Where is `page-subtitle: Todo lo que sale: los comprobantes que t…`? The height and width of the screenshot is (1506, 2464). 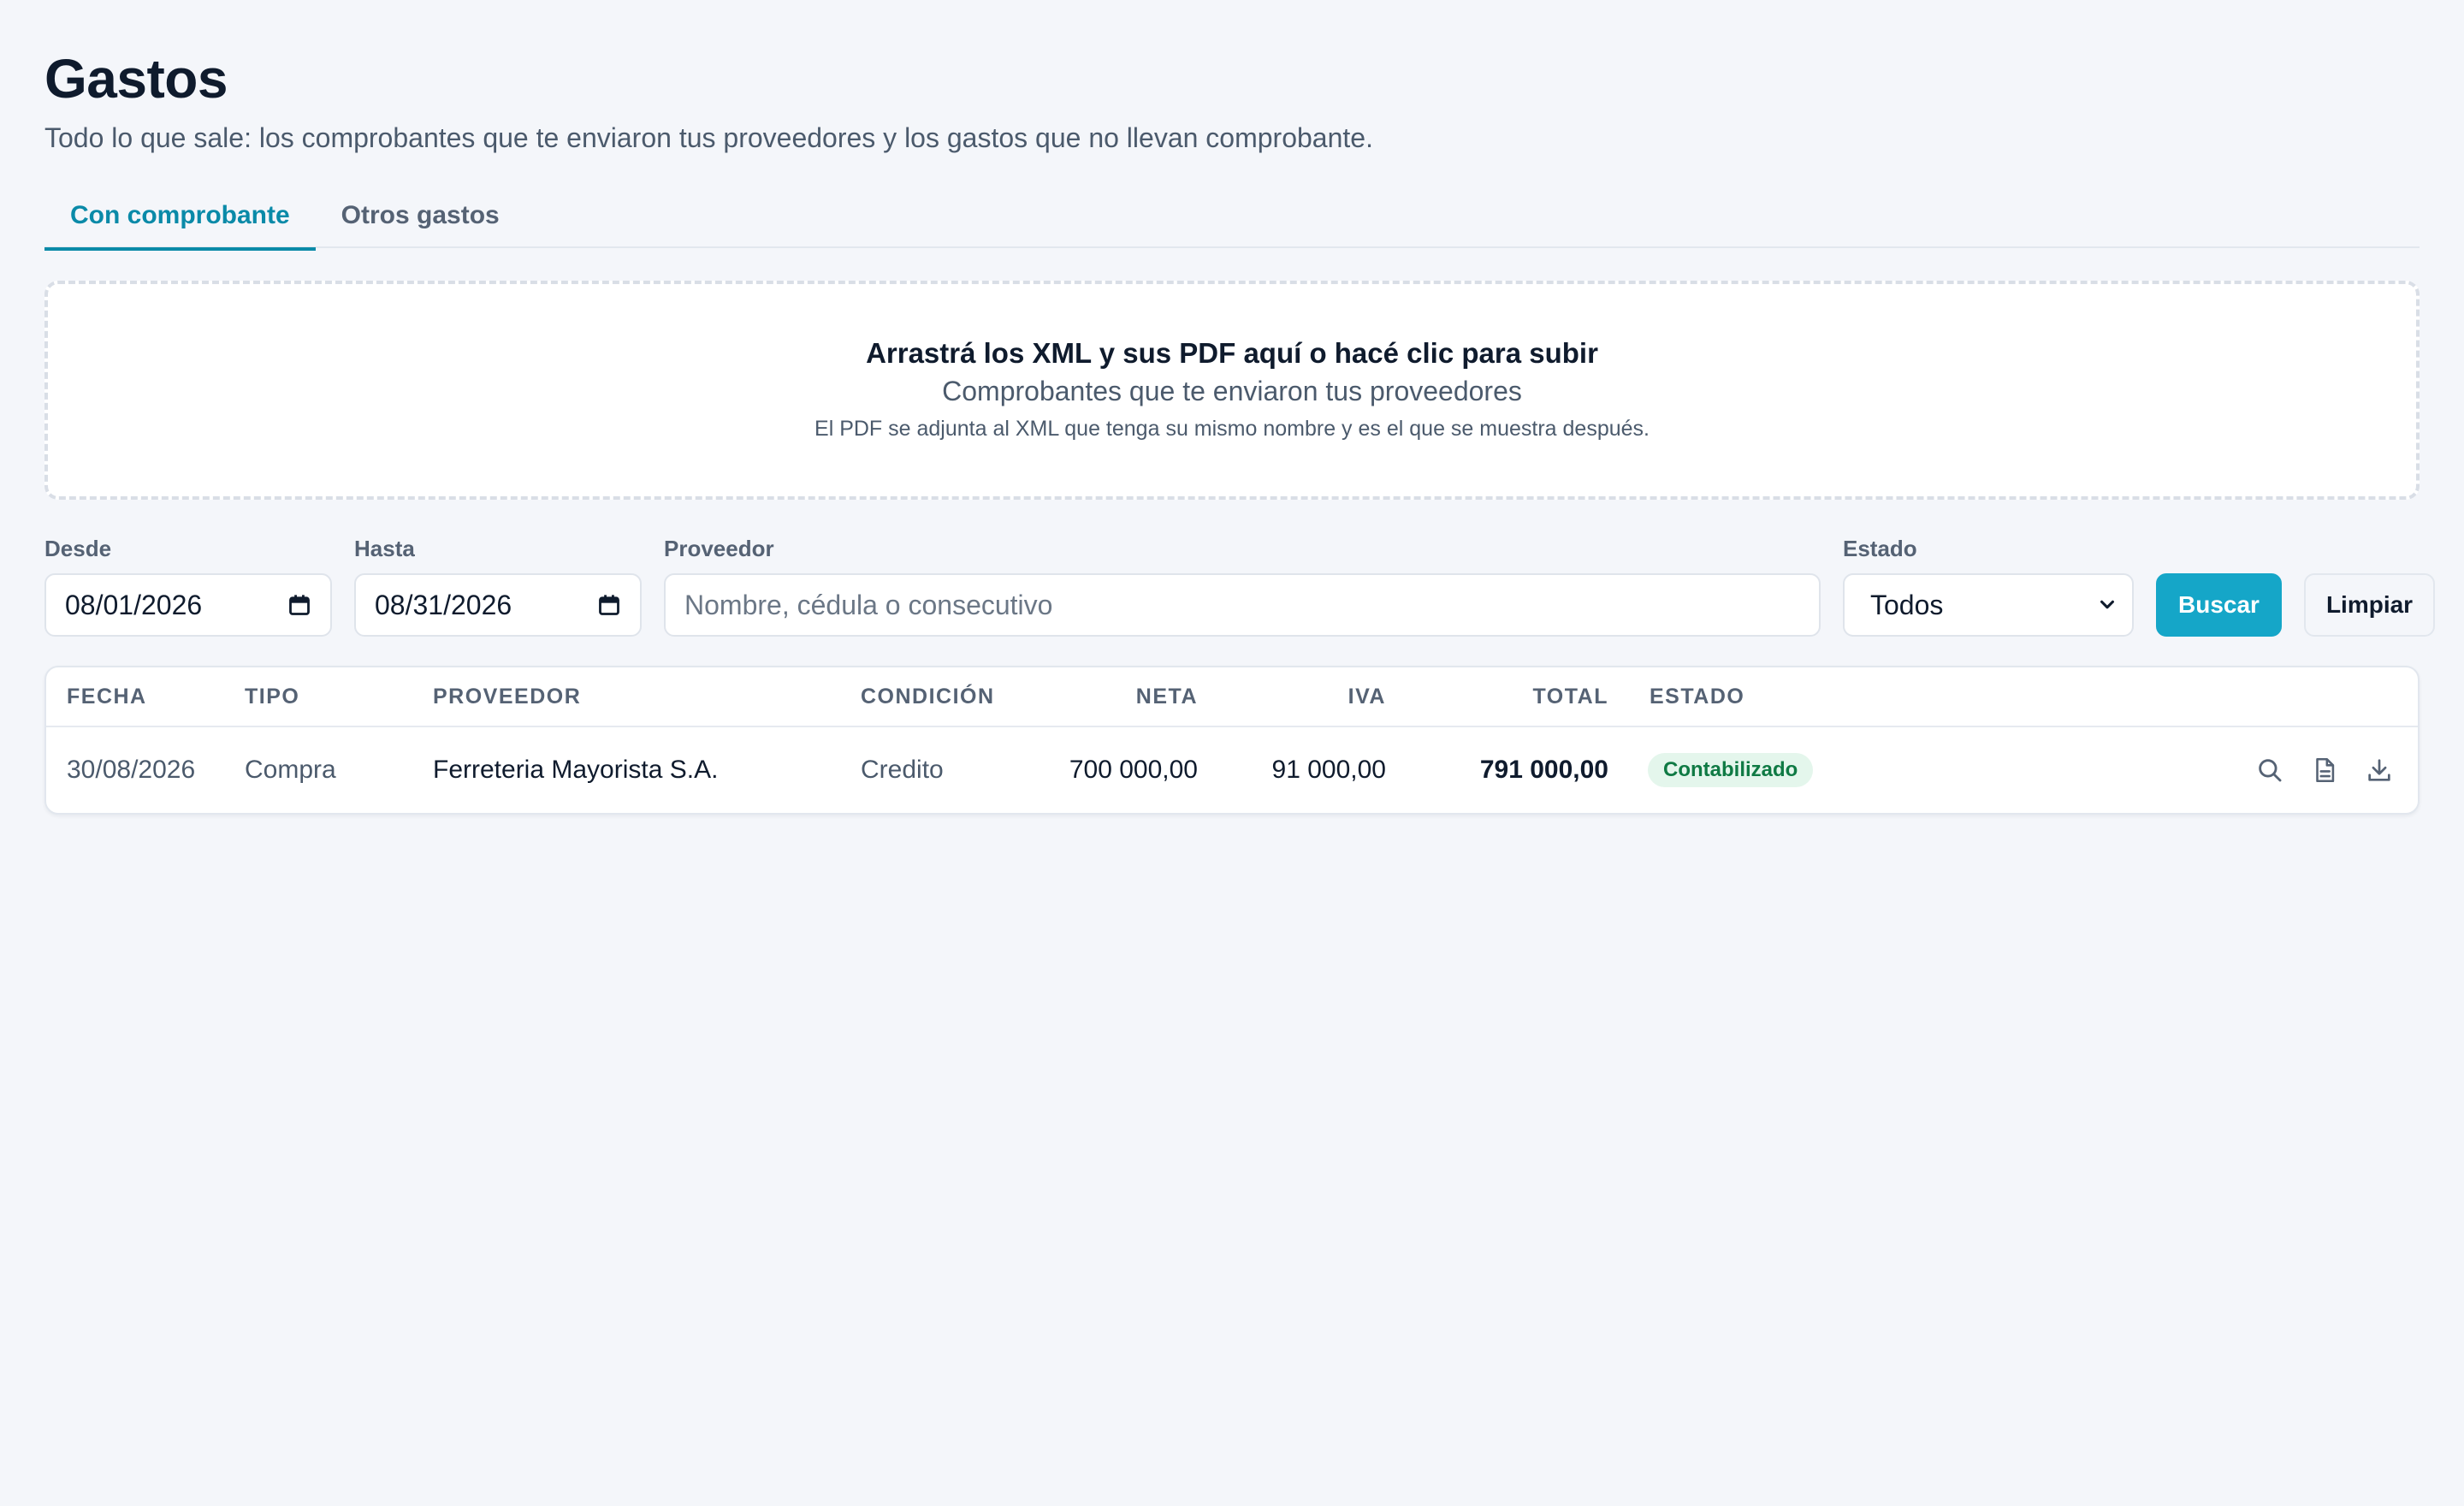 page-subtitle: Todo lo que sale: los comprobantes que t… is located at coordinates (708, 137).